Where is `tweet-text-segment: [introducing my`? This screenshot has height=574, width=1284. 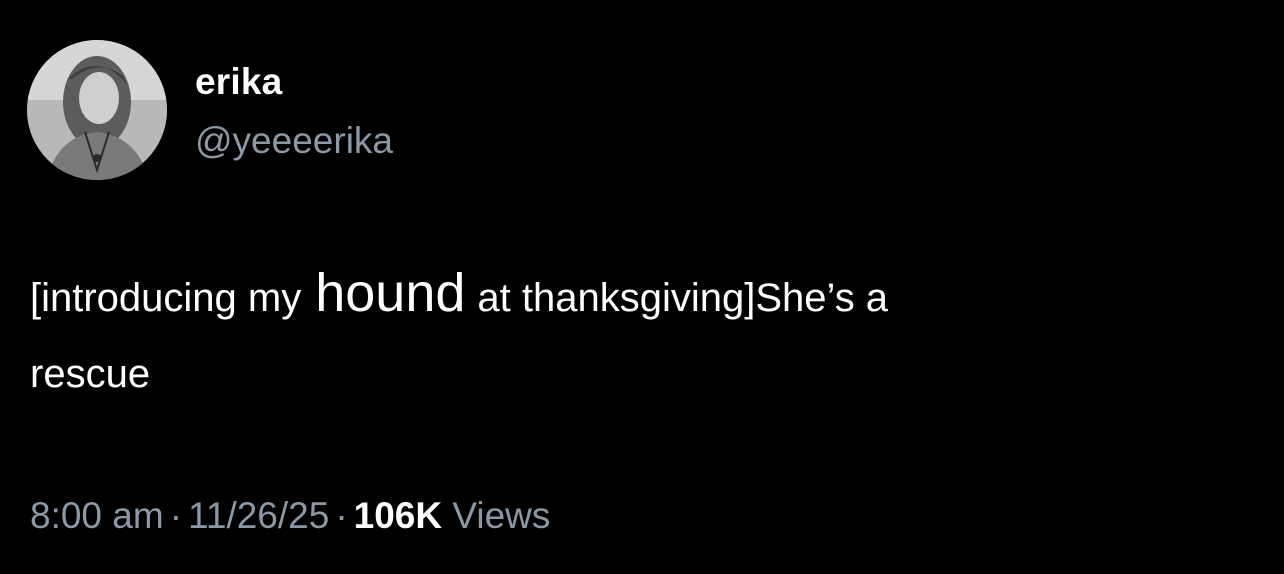
tweet-text-segment: [introducing my is located at coordinates (166, 298).